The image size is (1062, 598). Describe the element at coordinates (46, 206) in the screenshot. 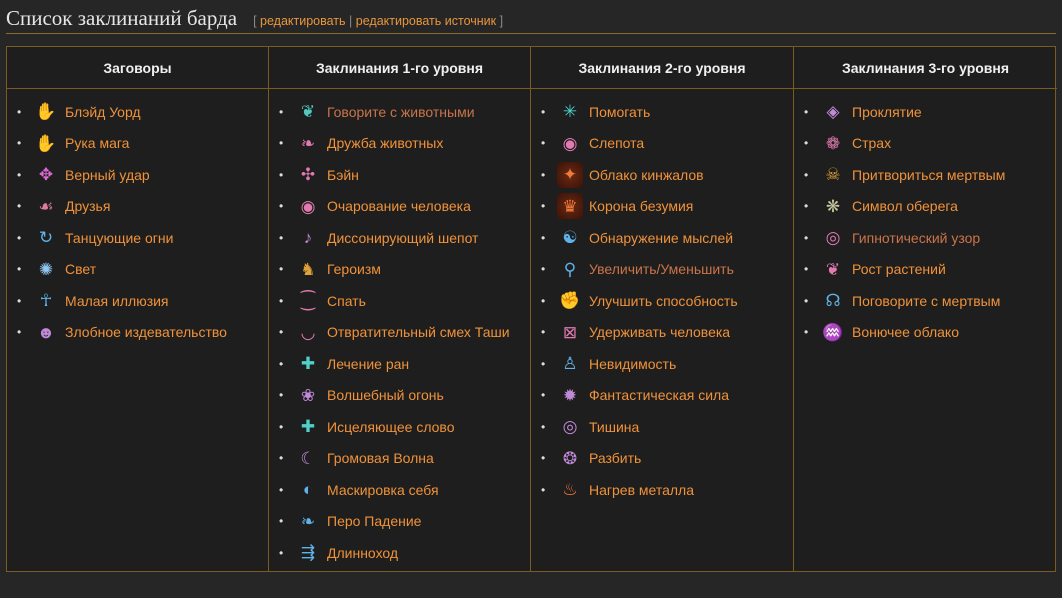

I see `friends-icon: ☙` at that location.